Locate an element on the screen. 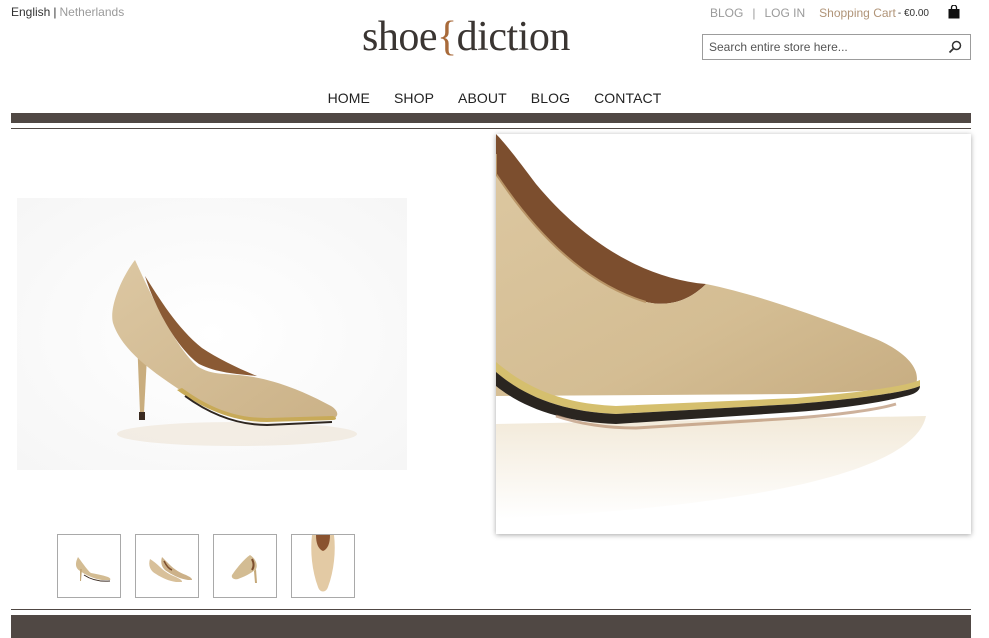  logo-part-shoe: shoe is located at coordinates (400, 37).